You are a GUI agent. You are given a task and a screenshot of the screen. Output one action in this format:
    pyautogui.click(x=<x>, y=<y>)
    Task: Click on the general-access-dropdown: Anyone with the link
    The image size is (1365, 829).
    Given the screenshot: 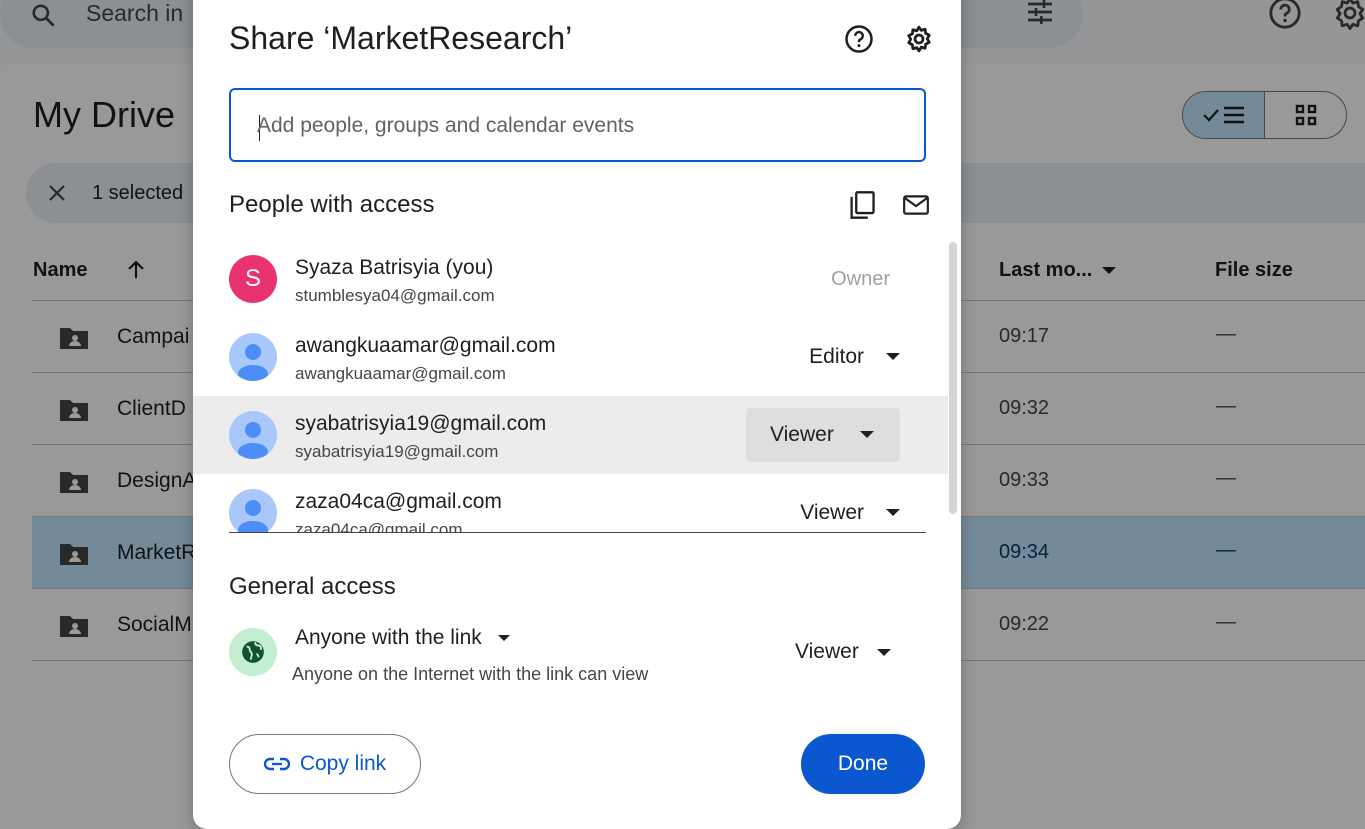 What is the action you would take?
    pyautogui.click(x=402, y=638)
    